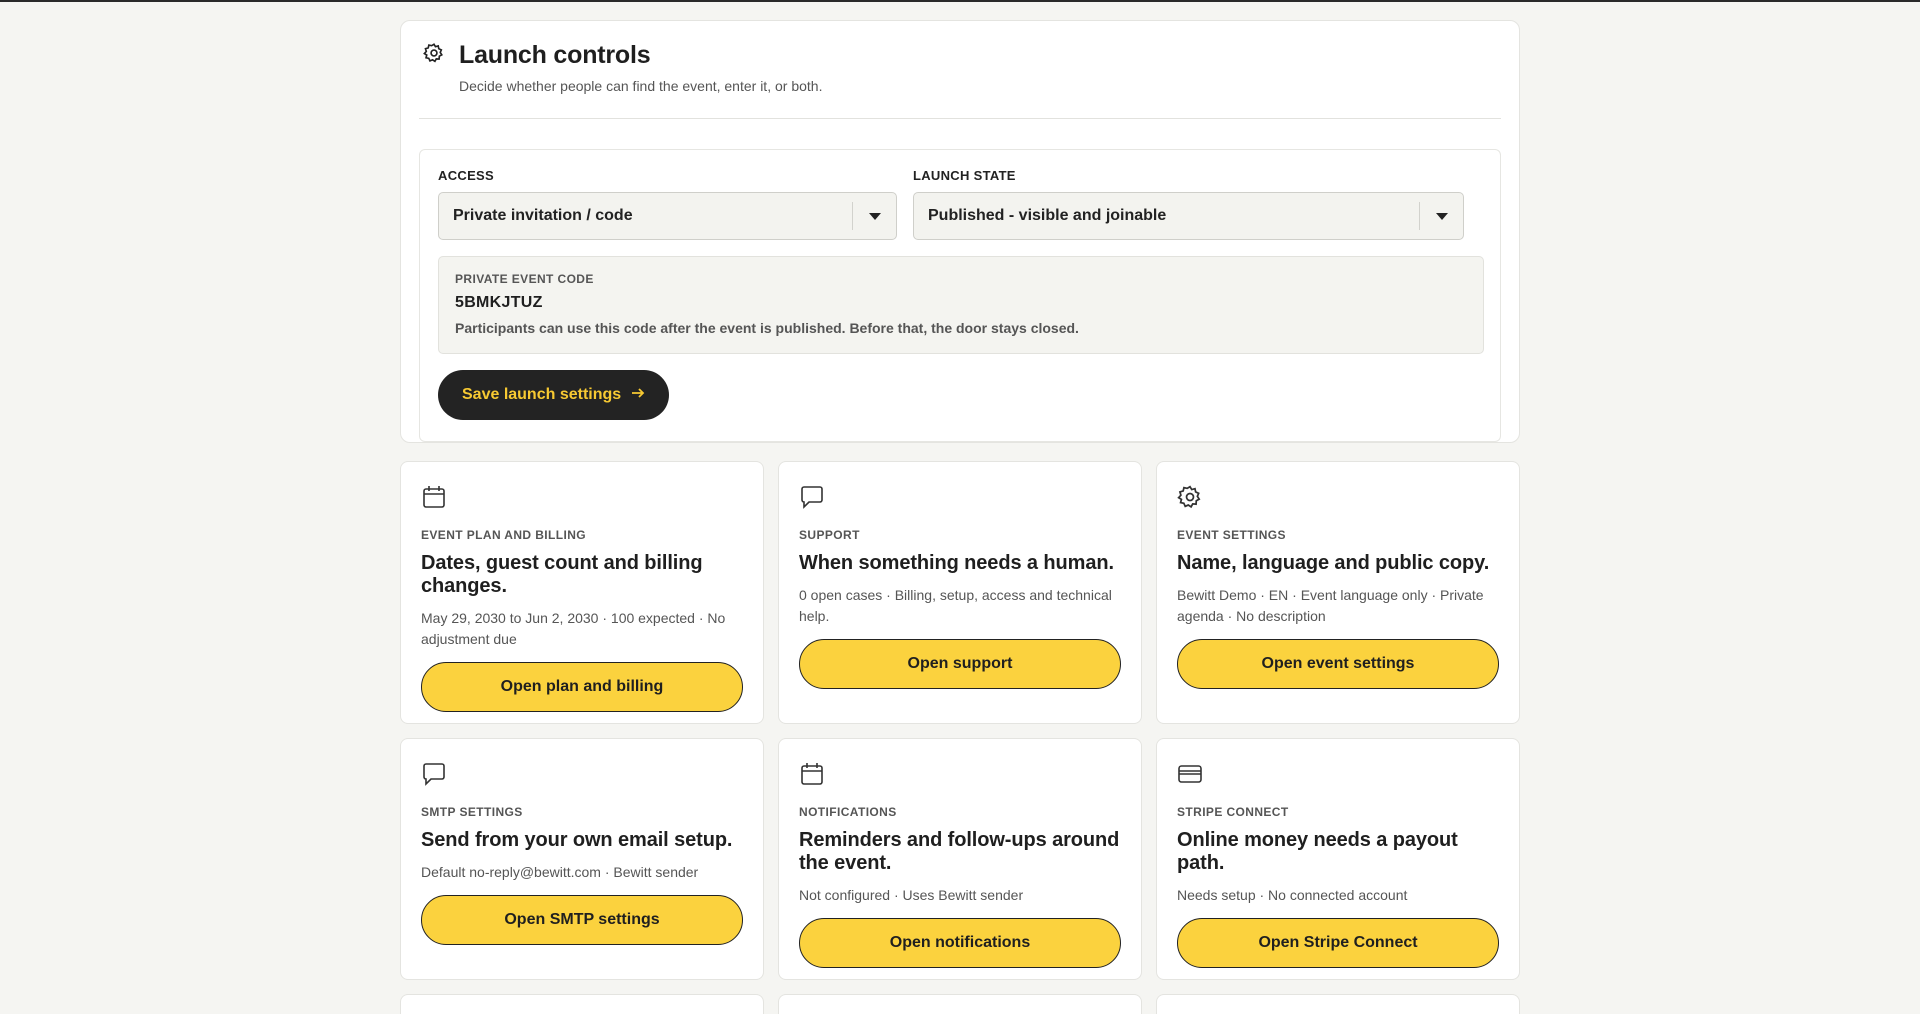  I want to click on card-kicker: EVENT PLAN AND BILLING, so click(504, 535).